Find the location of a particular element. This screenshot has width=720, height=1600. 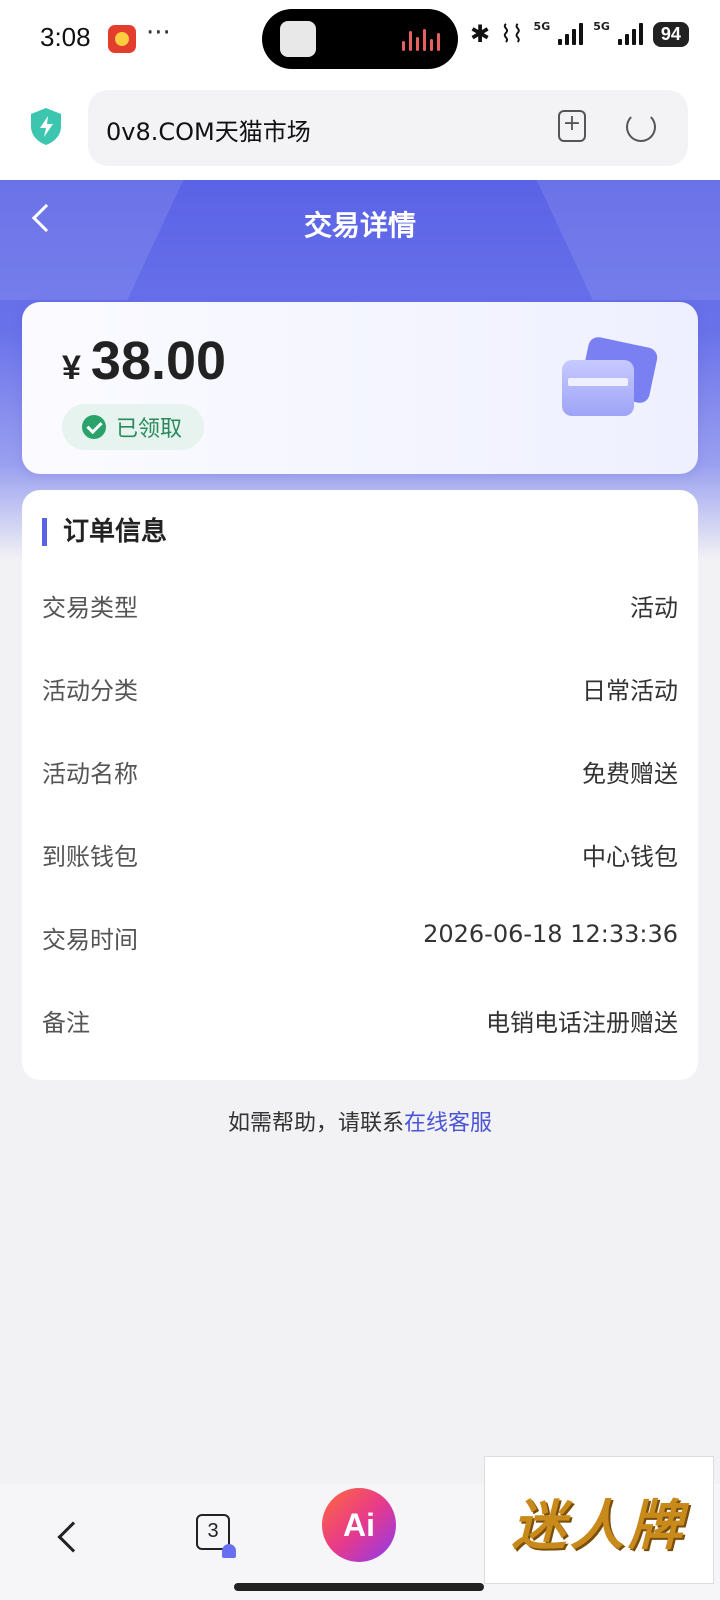

network-type: 5G is located at coordinates (542, 26).